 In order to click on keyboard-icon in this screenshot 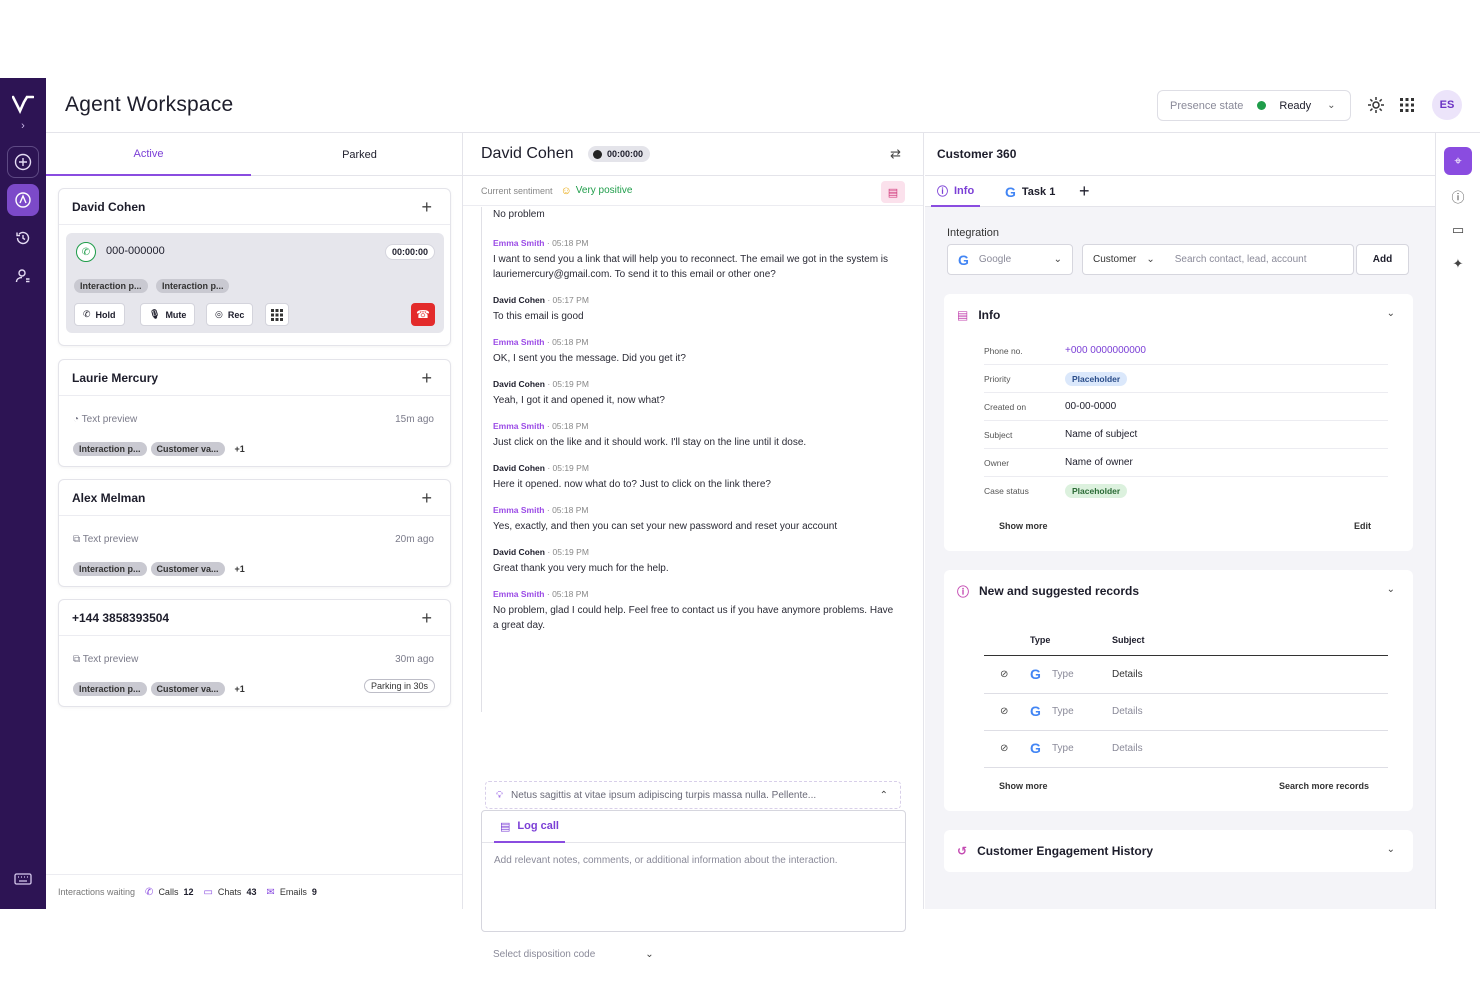, I will do `click(23, 881)`.